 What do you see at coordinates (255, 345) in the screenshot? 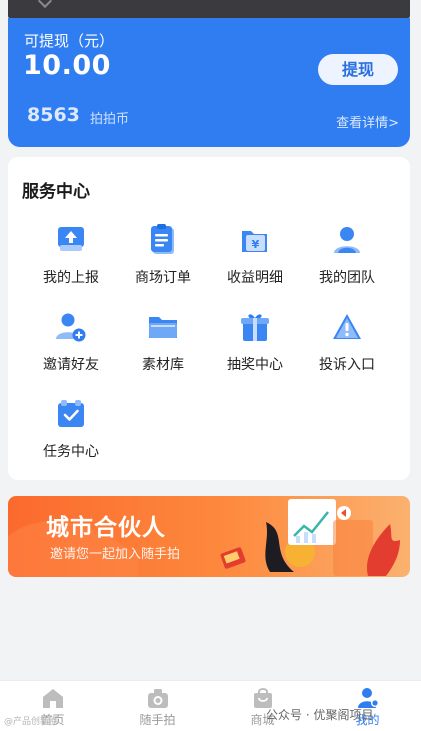
I see `service-item-lottery-center: 抽奖中心` at bounding box center [255, 345].